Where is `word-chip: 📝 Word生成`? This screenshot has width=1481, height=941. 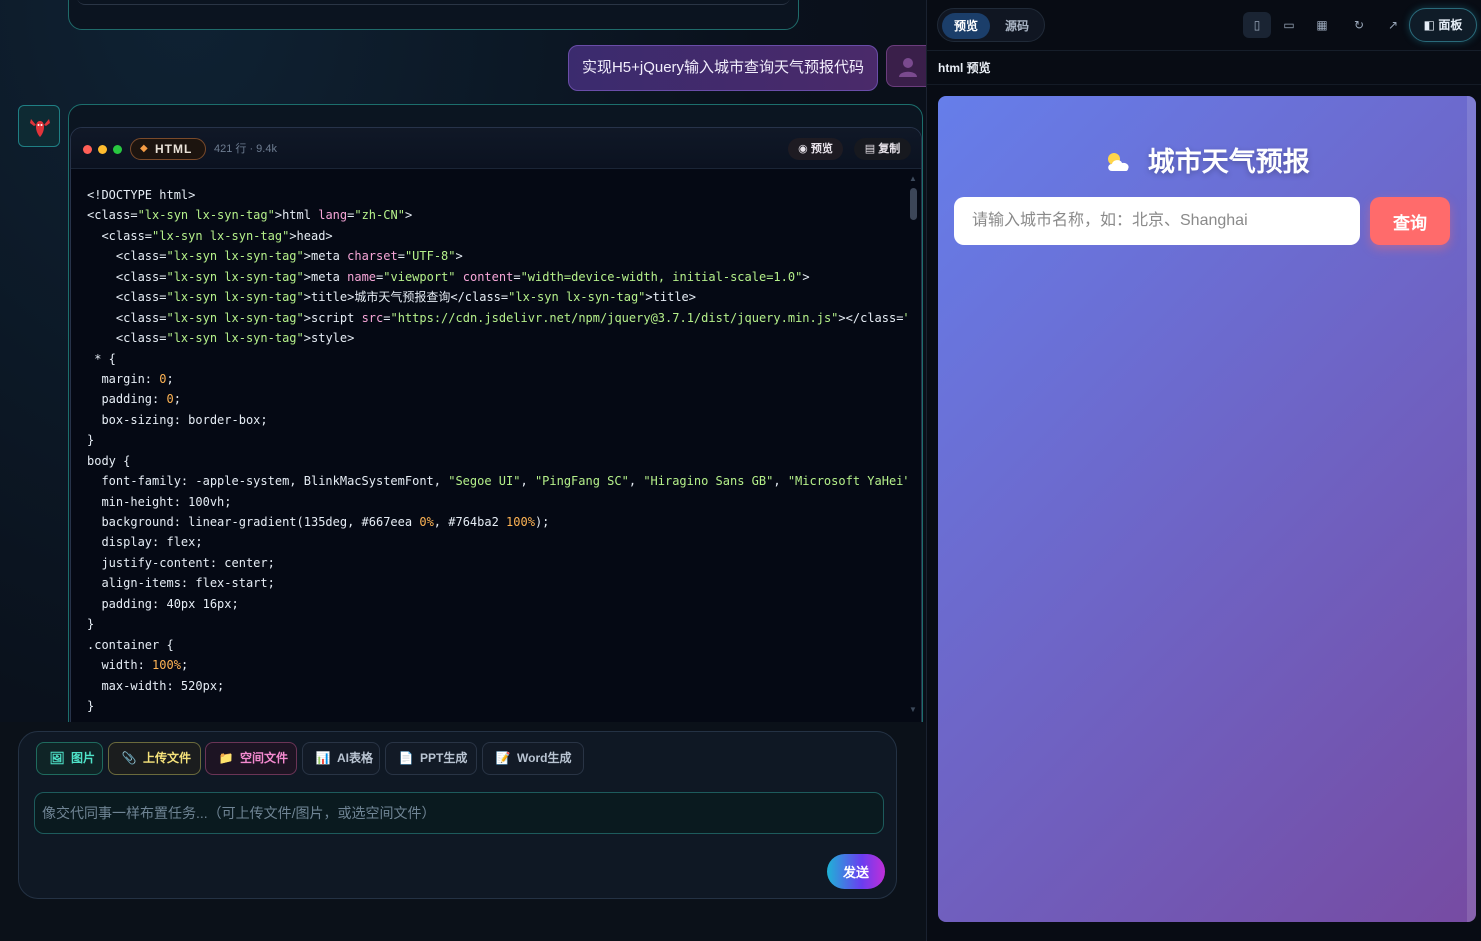 word-chip: 📝 Word生成 is located at coordinates (533, 758).